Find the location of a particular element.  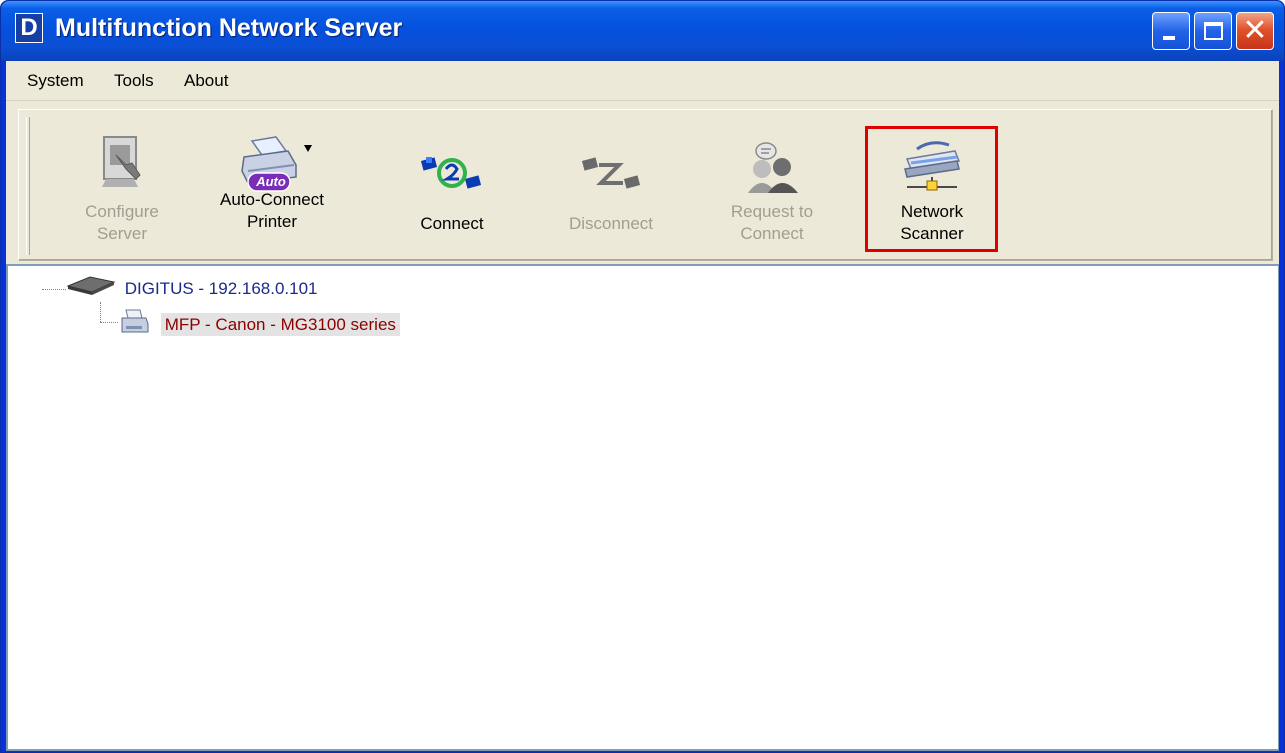

configure-server-button: Configure Server is located at coordinates (122, 183).